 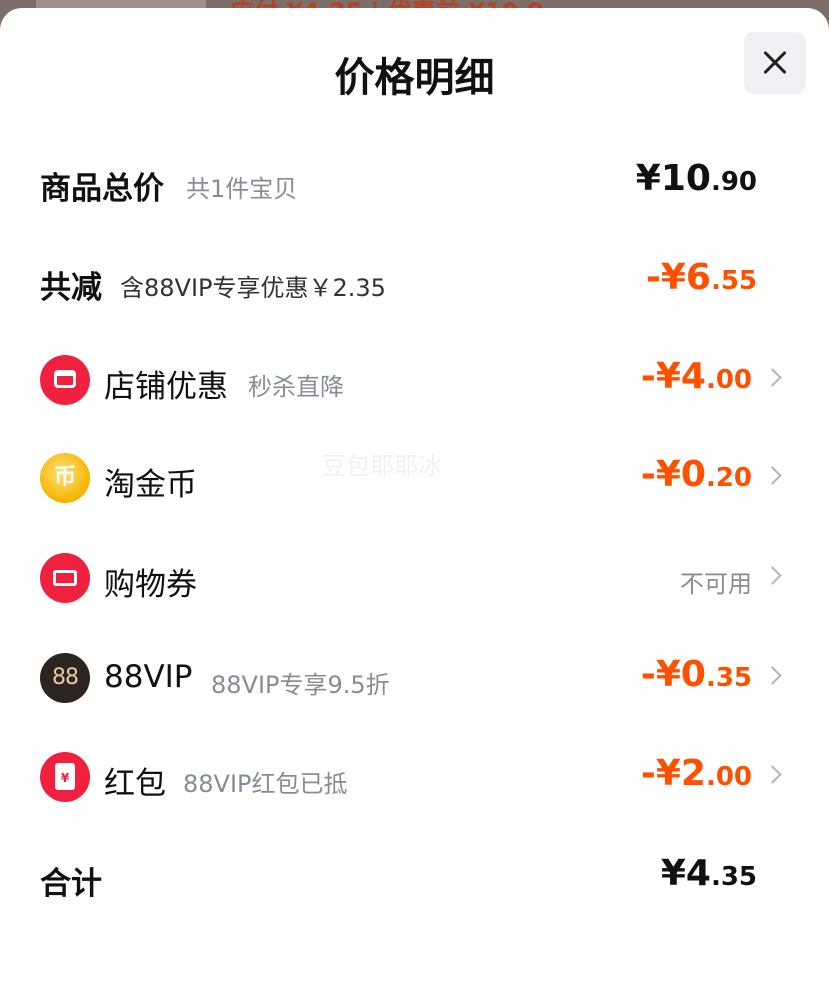 What do you see at coordinates (701, 277) in the screenshot?
I see `total-discount-amount: -¥6.55` at bounding box center [701, 277].